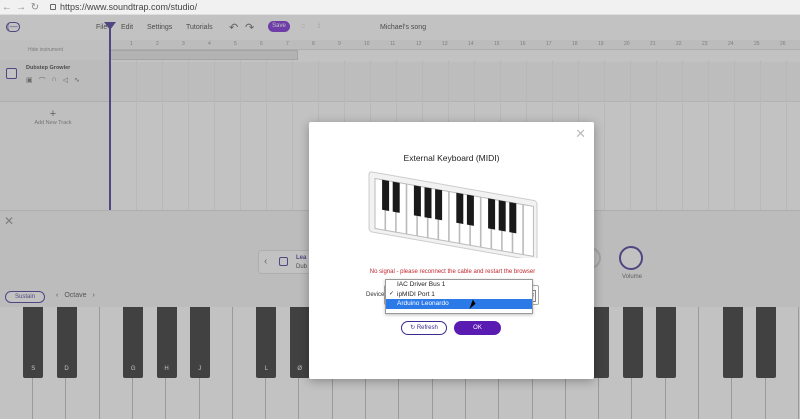 This screenshot has width=800, height=419. I want to click on forward-icon: →, so click(21, 7).